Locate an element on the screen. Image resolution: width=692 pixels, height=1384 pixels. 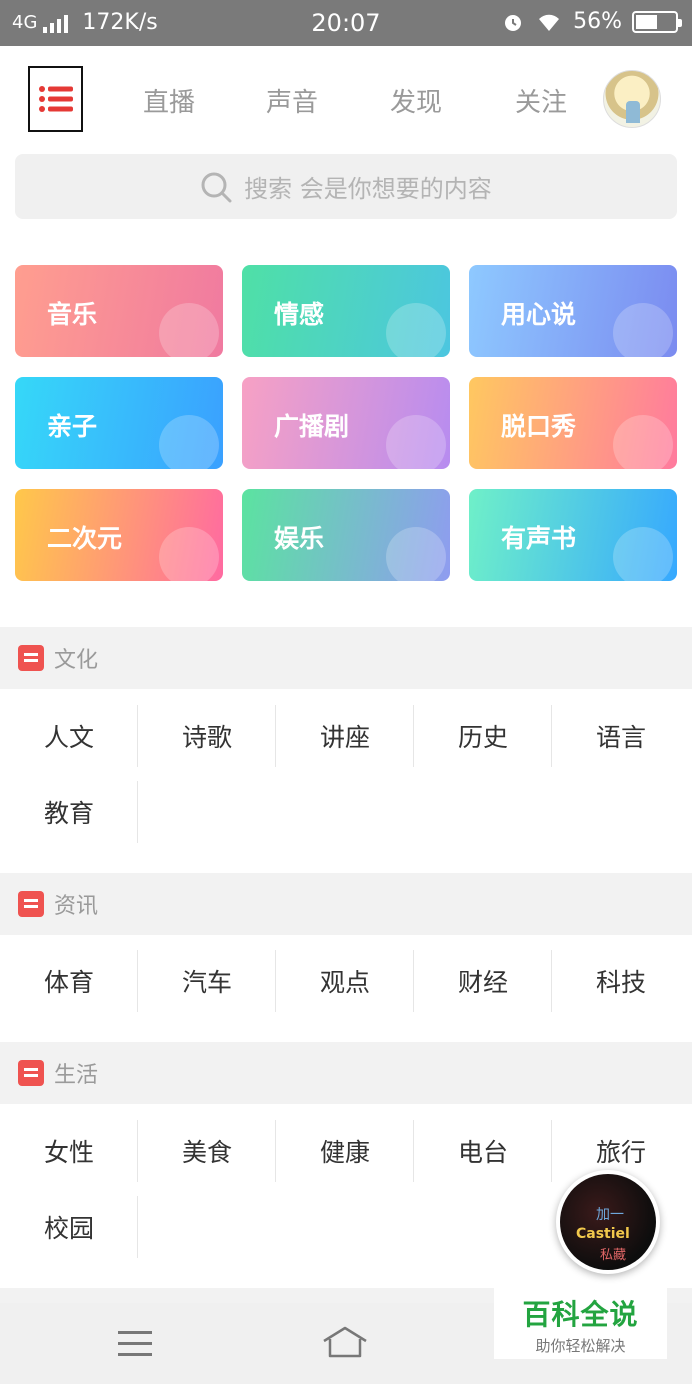
subcategory-item: 科技 is located at coordinates (621, 981).